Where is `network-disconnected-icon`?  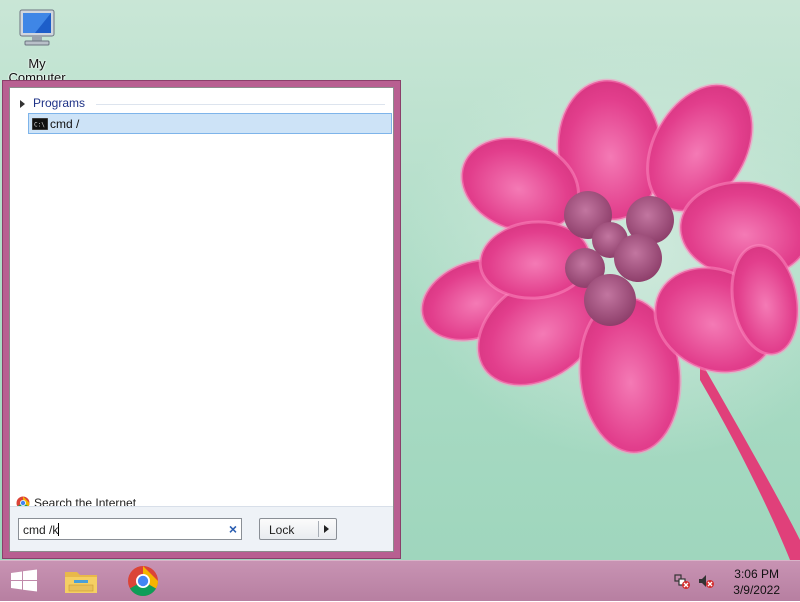
network-disconnected-icon is located at coordinates (682, 581).